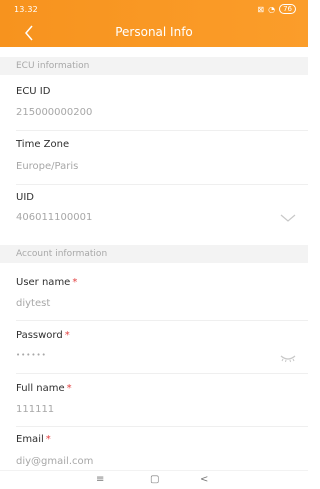 The height and width of the screenshot is (489, 320). Describe the element at coordinates (44, 388) in the screenshot. I see `full-name-label: Full name *` at that location.